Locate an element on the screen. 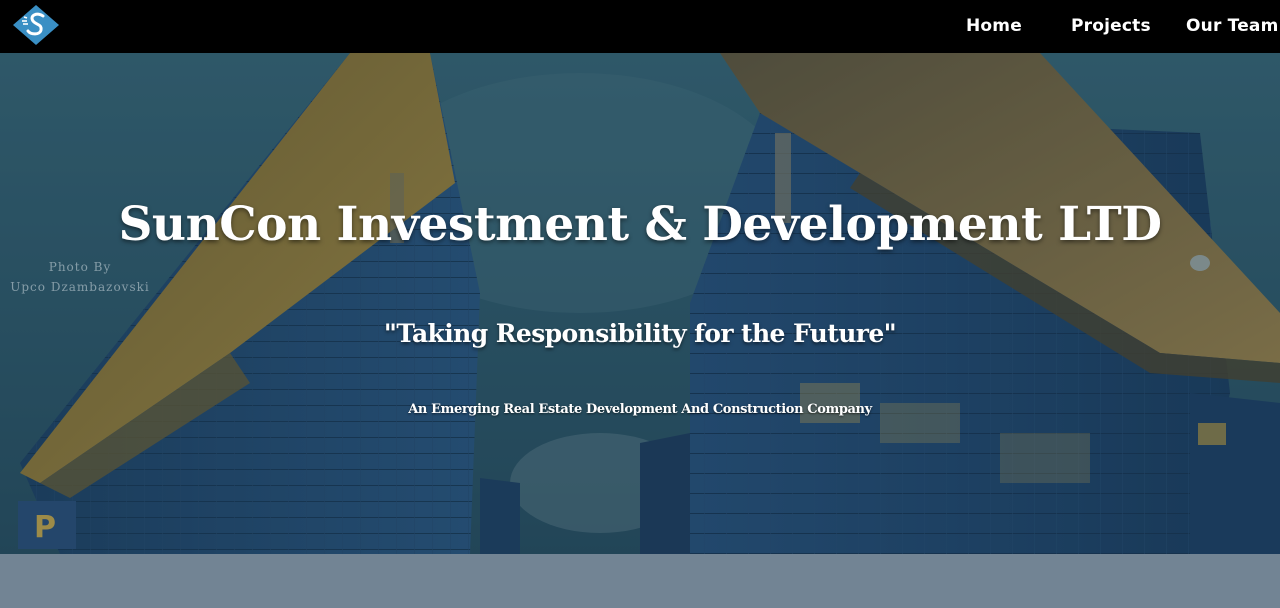 The height and width of the screenshot is (608, 1280). nav-link-projects: Projects is located at coordinates (1111, 26).